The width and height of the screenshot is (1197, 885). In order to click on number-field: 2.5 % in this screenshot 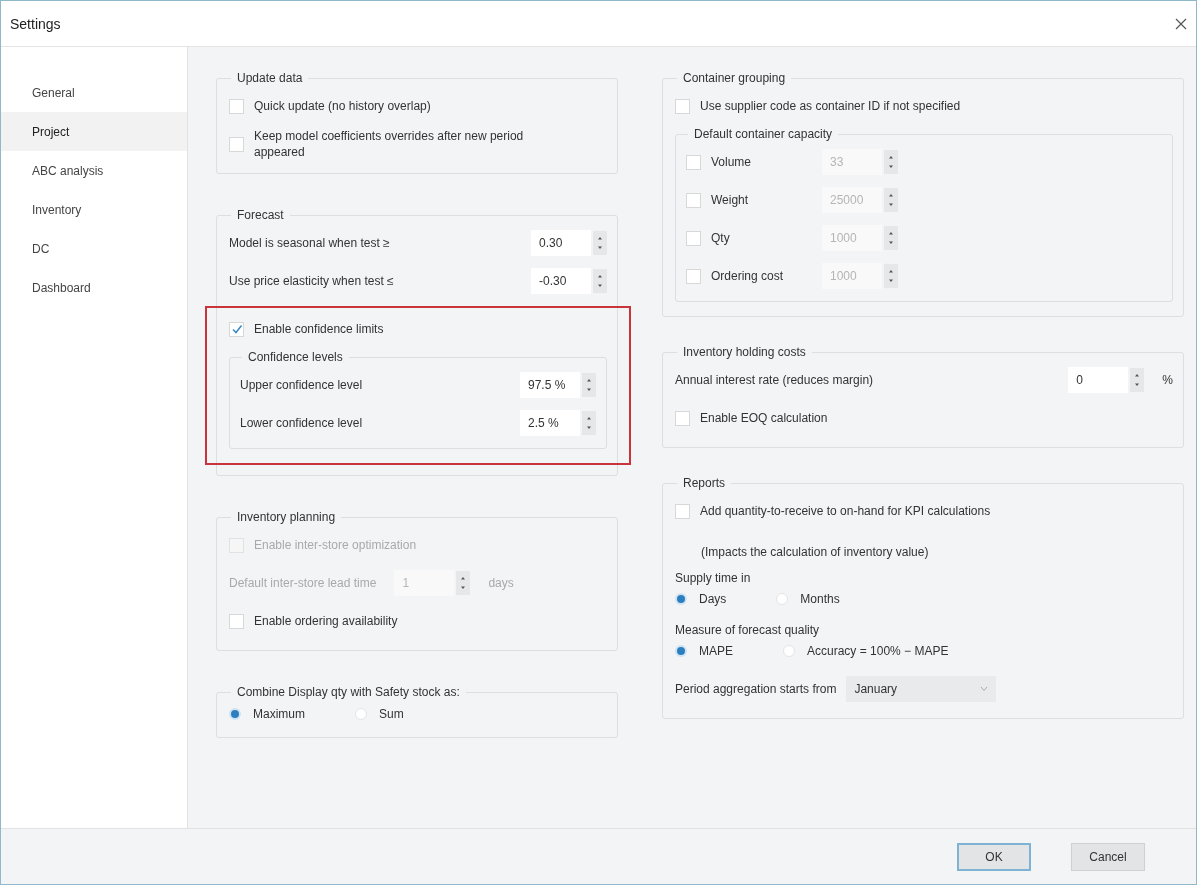, I will do `click(550, 423)`.